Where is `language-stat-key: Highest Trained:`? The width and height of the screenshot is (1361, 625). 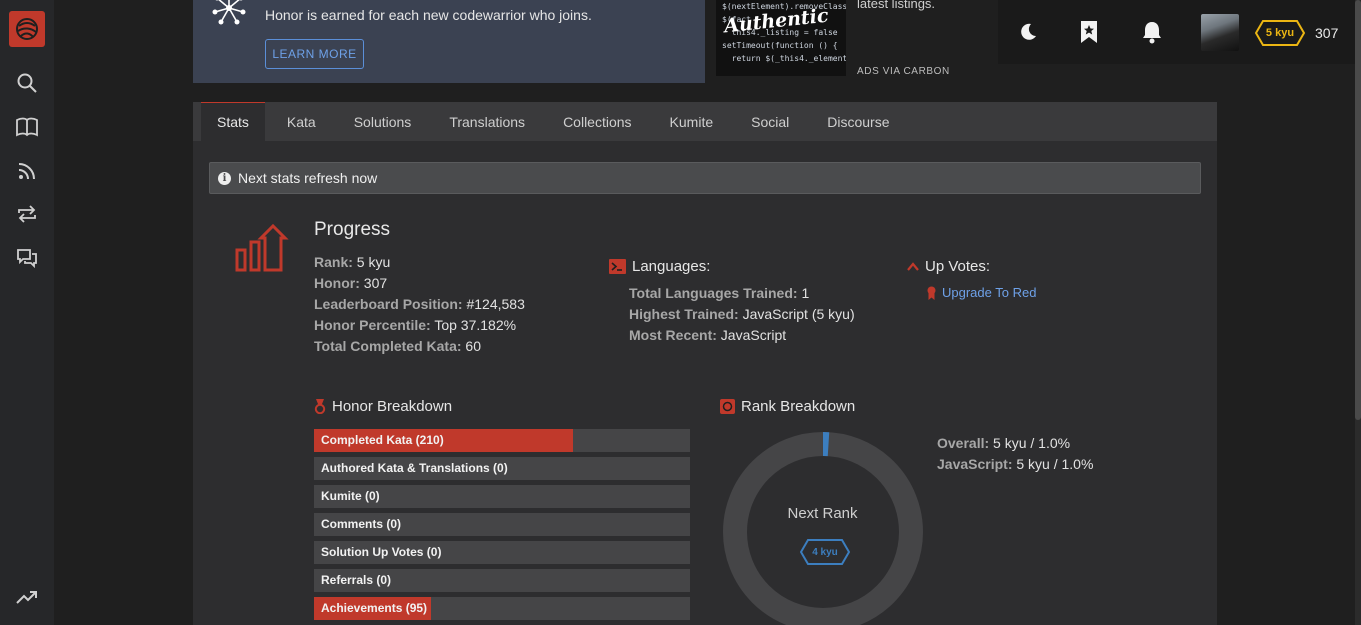 language-stat-key: Highest Trained: is located at coordinates (684, 314).